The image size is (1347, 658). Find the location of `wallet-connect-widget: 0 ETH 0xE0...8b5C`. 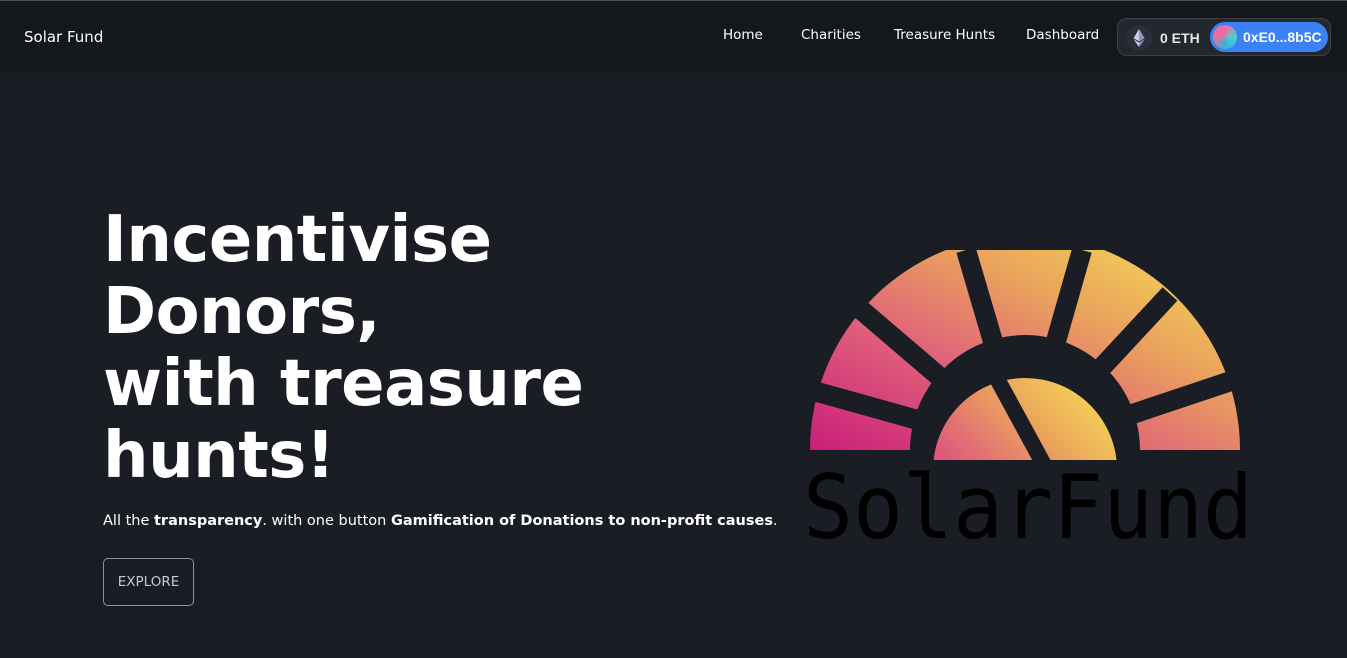

wallet-connect-widget: 0 ETH 0xE0...8b5C is located at coordinates (1224, 37).